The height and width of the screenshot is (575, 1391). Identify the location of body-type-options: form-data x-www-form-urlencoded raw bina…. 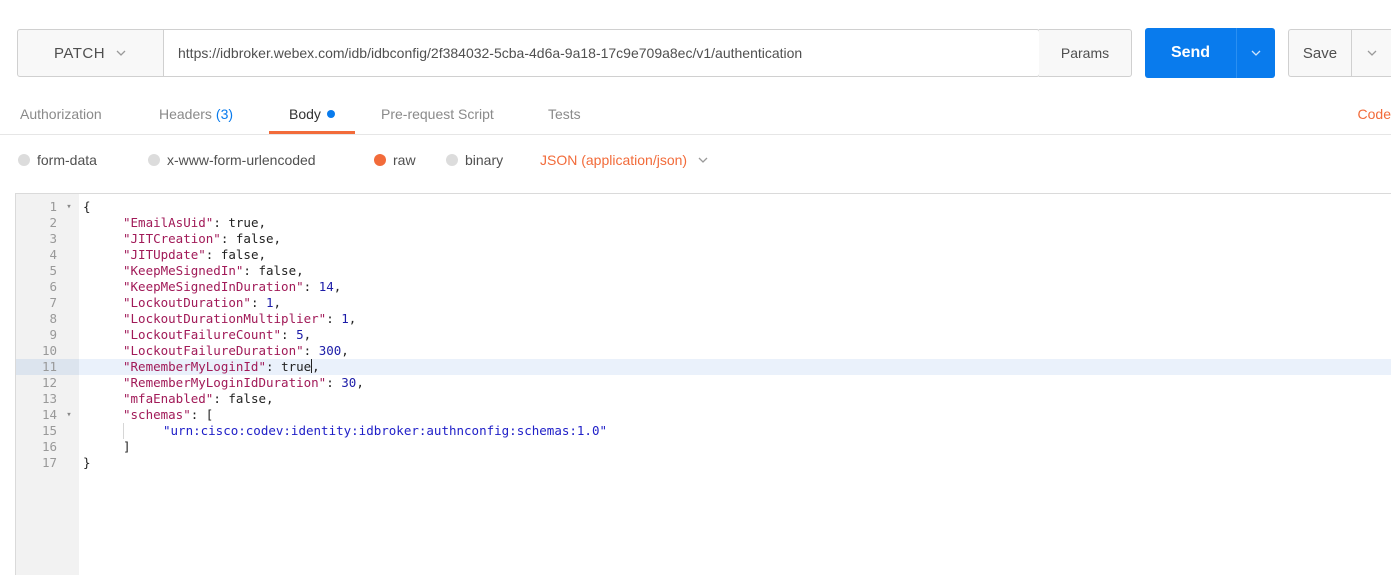
(695, 160).